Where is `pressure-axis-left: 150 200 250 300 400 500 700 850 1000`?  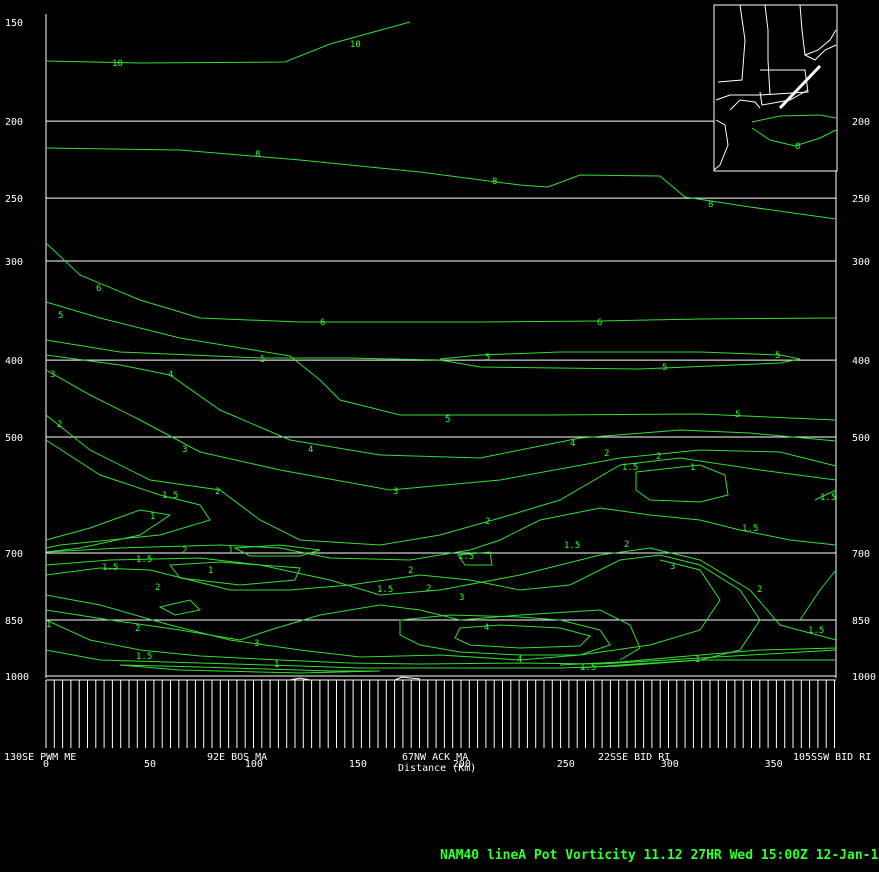
pressure-axis-left: 150 200 250 300 400 500 700 850 1000 is located at coordinates (17, 350).